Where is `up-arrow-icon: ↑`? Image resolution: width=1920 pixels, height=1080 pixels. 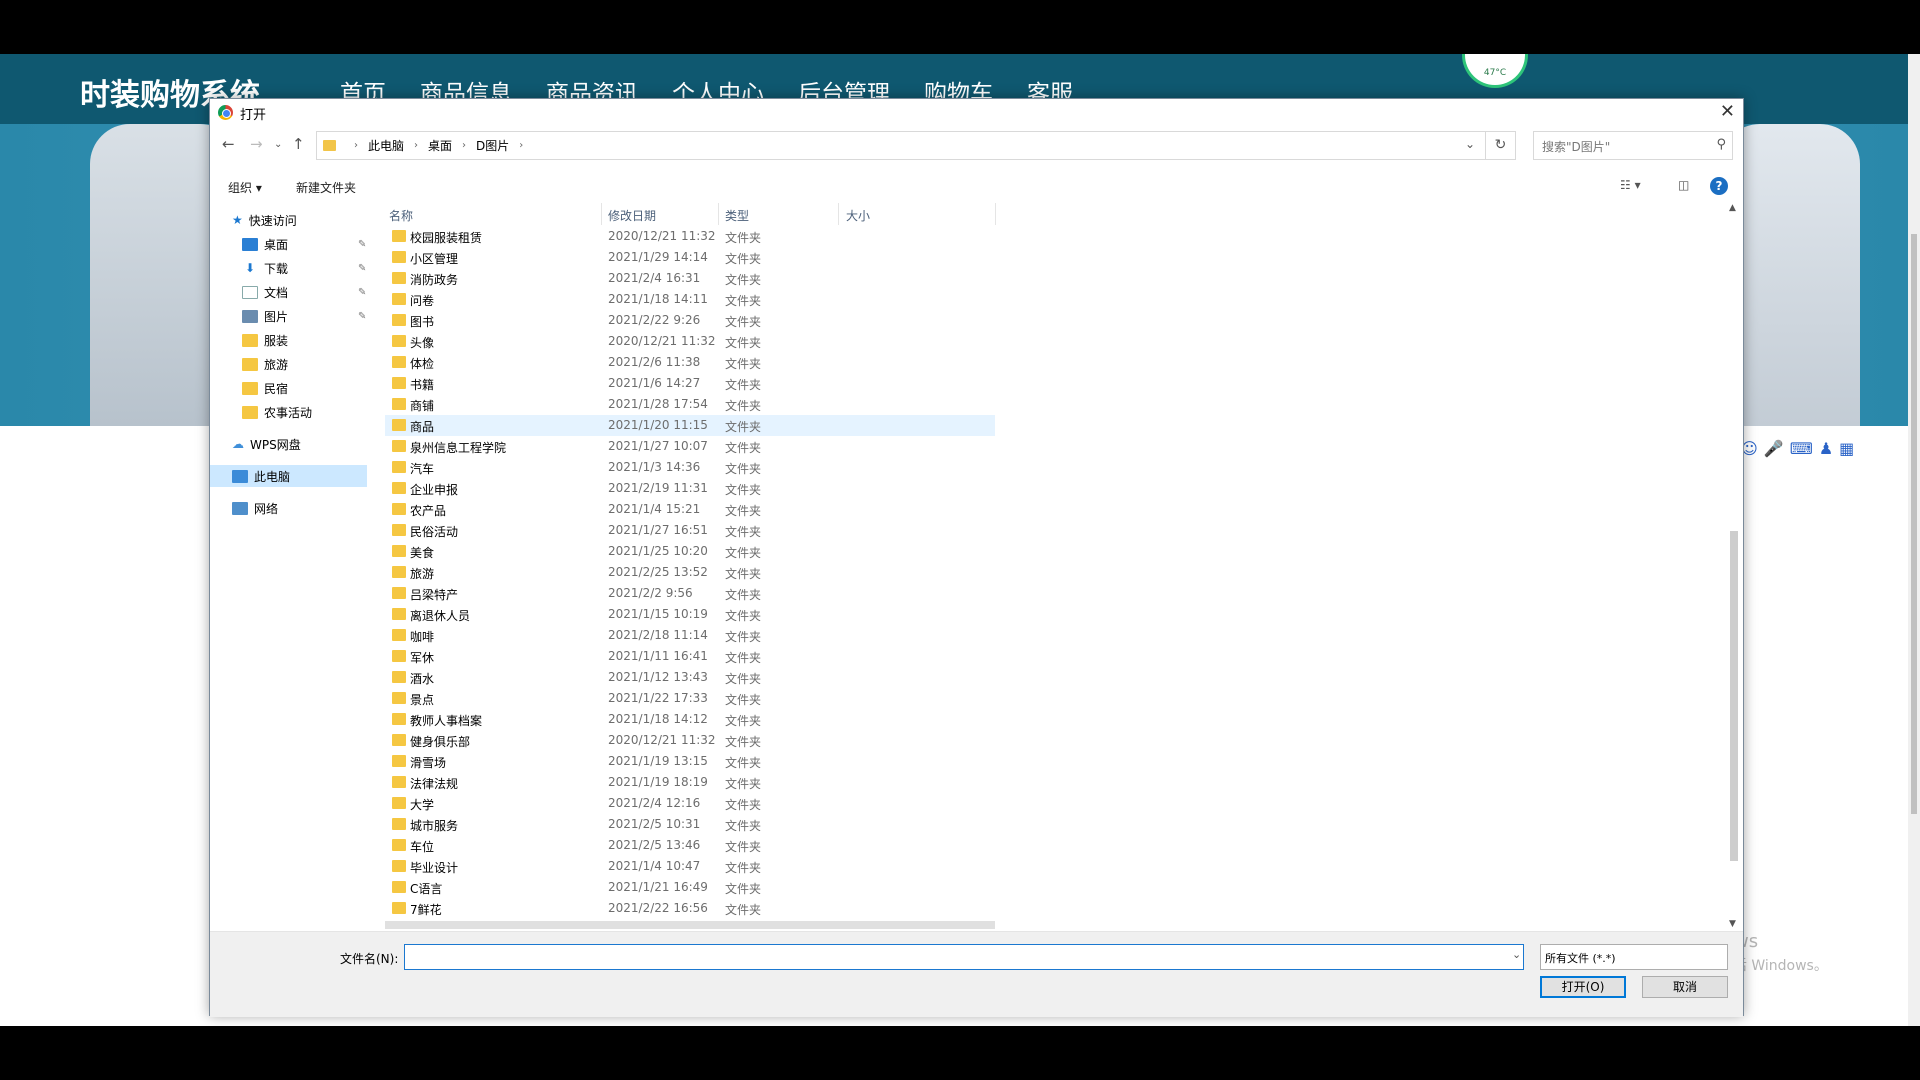
up-arrow-icon: ↑ is located at coordinates (298, 144).